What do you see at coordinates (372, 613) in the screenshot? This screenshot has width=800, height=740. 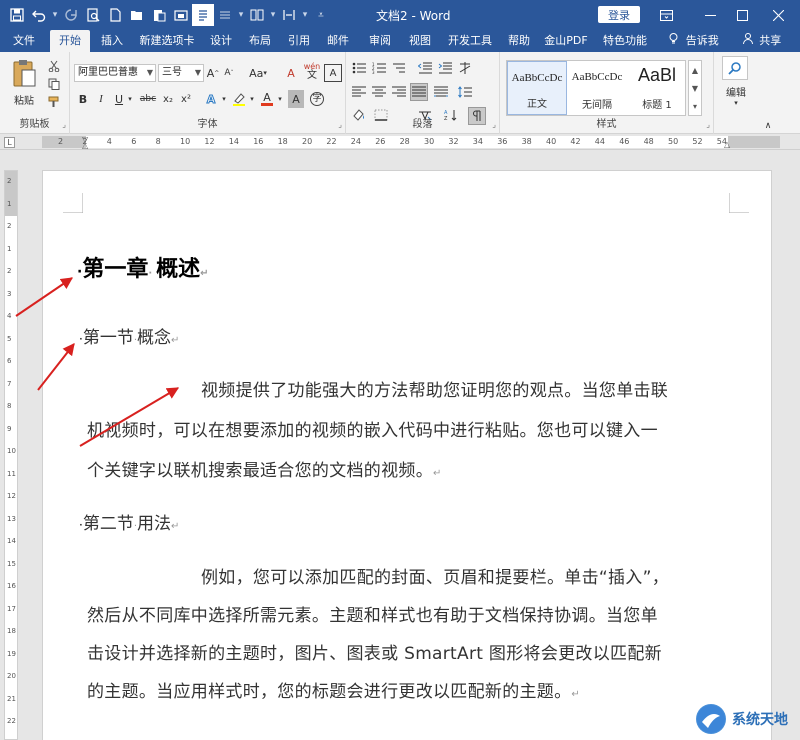 I see `paragraph-2-line-2: 然后从不同库中选择所需元素。主题和样式也有助于文档保持协调。当您单` at bounding box center [372, 613].